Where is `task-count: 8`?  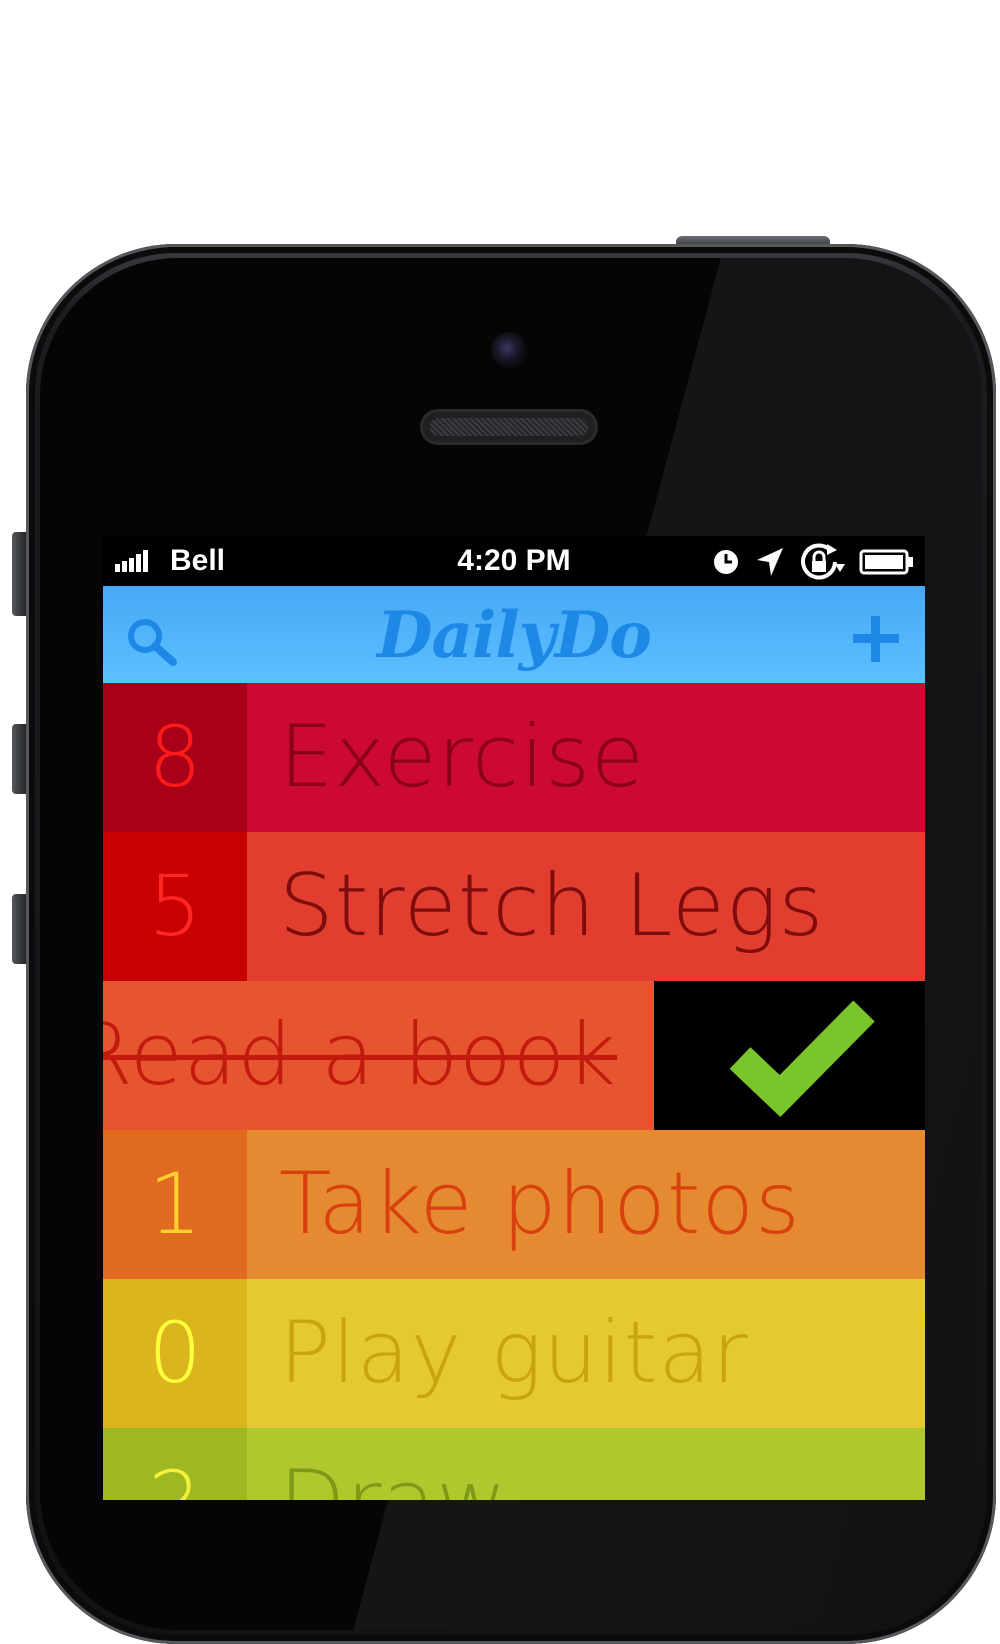 task-count: 8 is located at coordinates (175, 757).